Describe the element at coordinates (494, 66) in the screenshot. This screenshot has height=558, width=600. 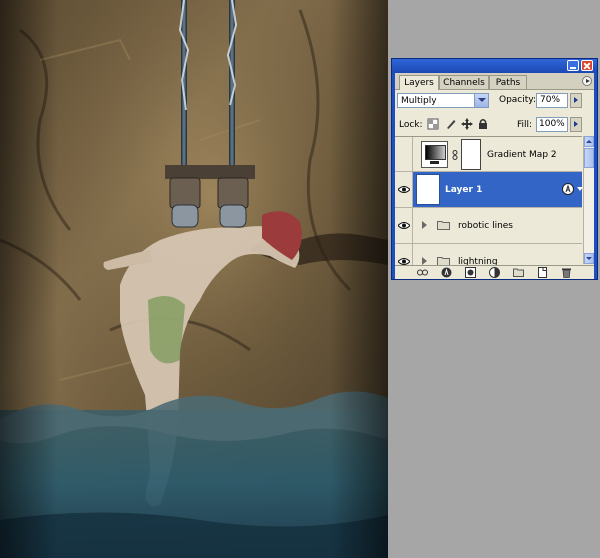
I see `palette-title-bar` at that location.